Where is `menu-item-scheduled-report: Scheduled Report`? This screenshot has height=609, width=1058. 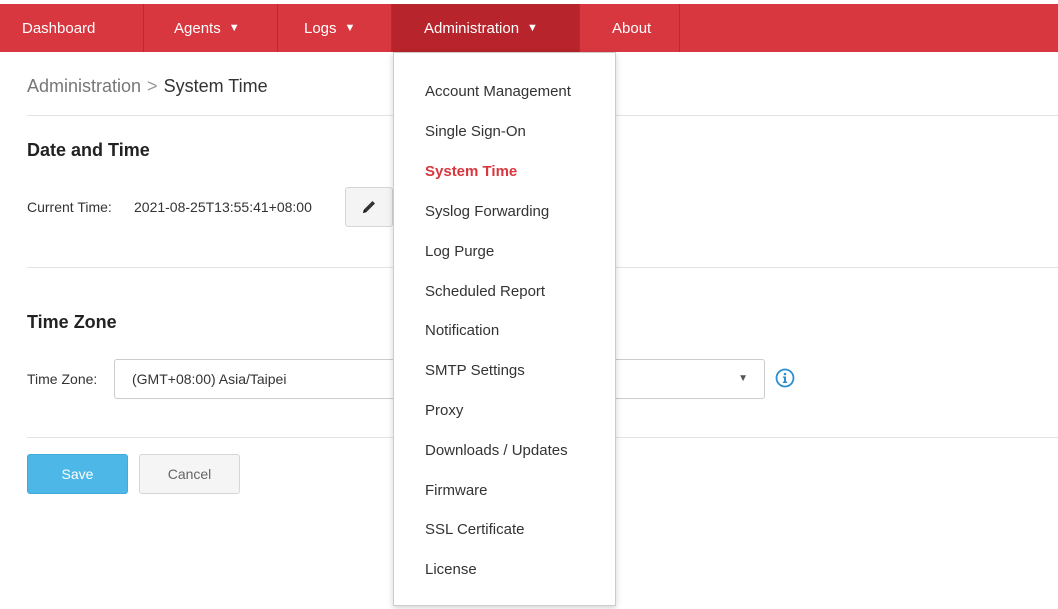 menu-item-scheduled-report: Scheduled Report is located at coordinates (485, 291).